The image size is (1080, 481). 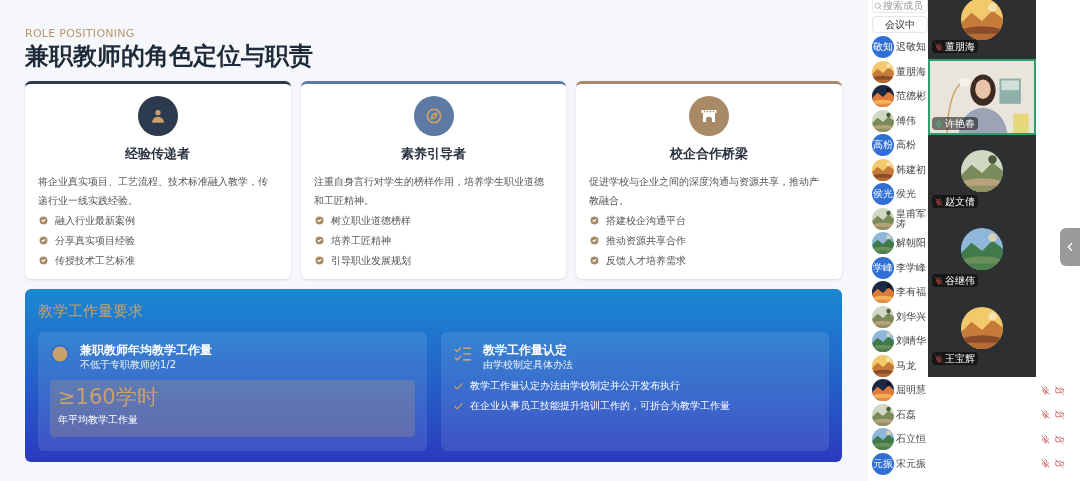 I want to click on participant-name: 董朋海, so click(x=911, y=71).